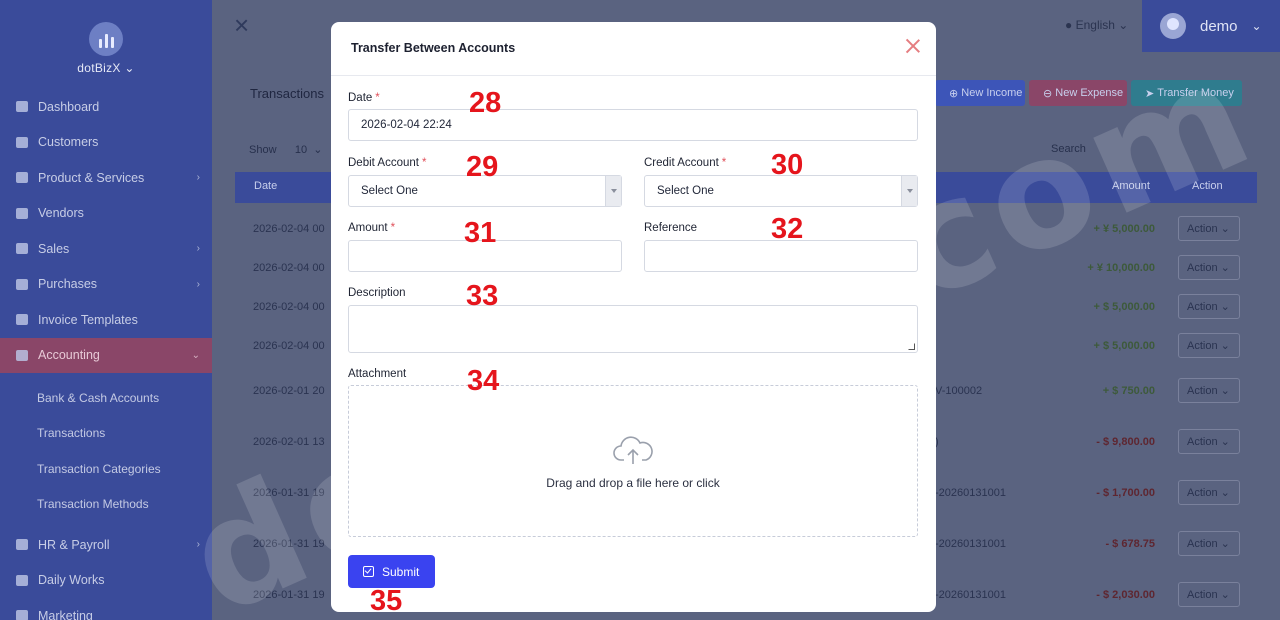 This screenshot has width=1280, height=620. What do you see at coordinates (1096, 25) in the screenshot?
I see `language-selector: ● English ⌄` at bounding box center [1096, 25].